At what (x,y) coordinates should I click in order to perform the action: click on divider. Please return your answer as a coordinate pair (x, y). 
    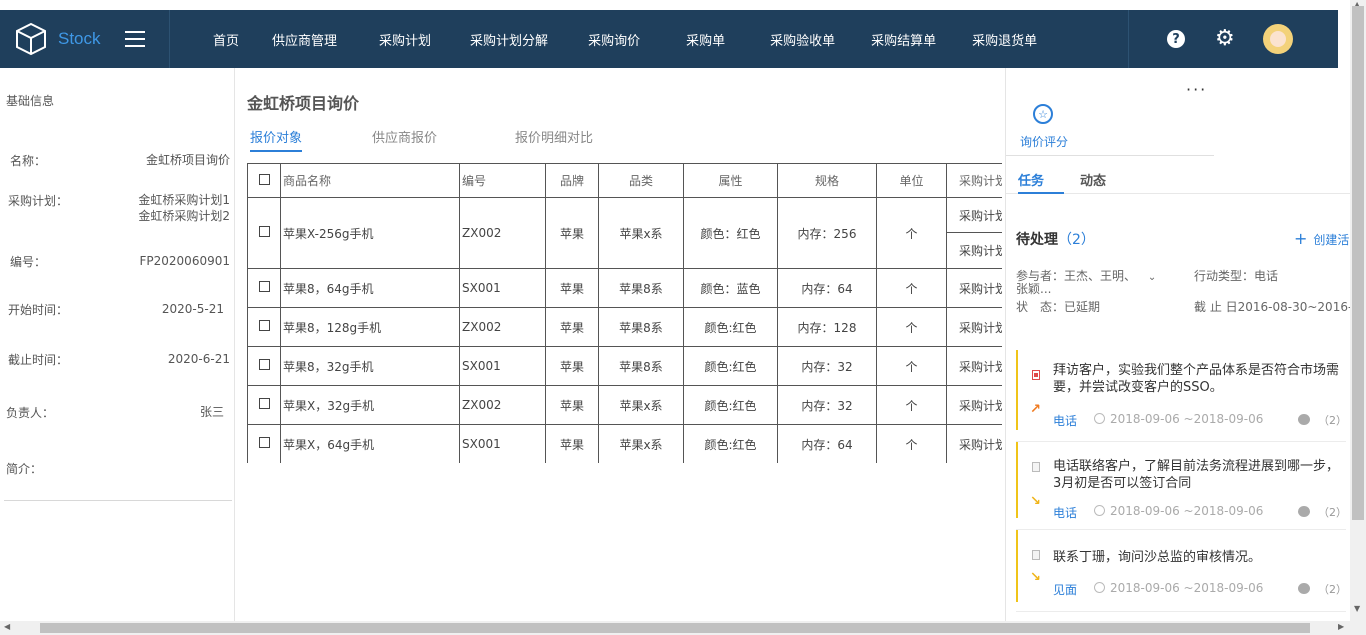
    Looking at the image, I should click on (118, 500).